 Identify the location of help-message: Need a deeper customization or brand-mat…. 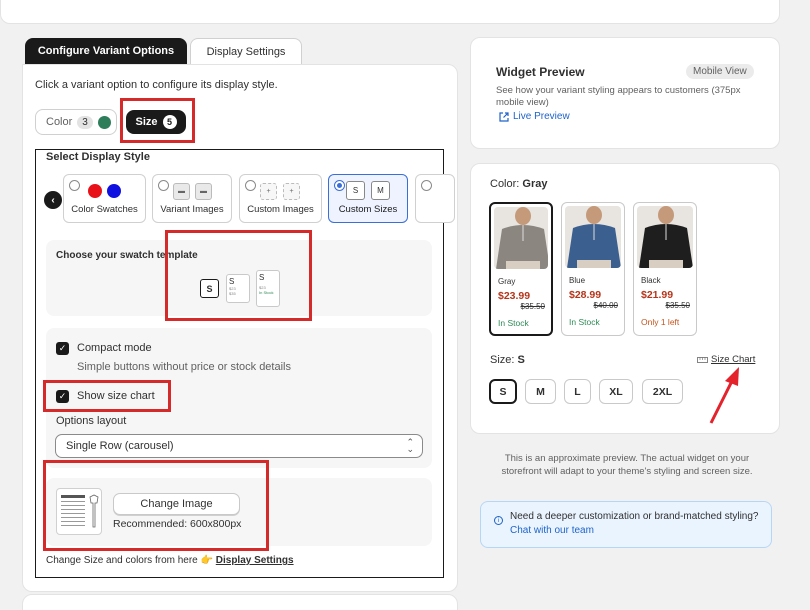
(634, 516).